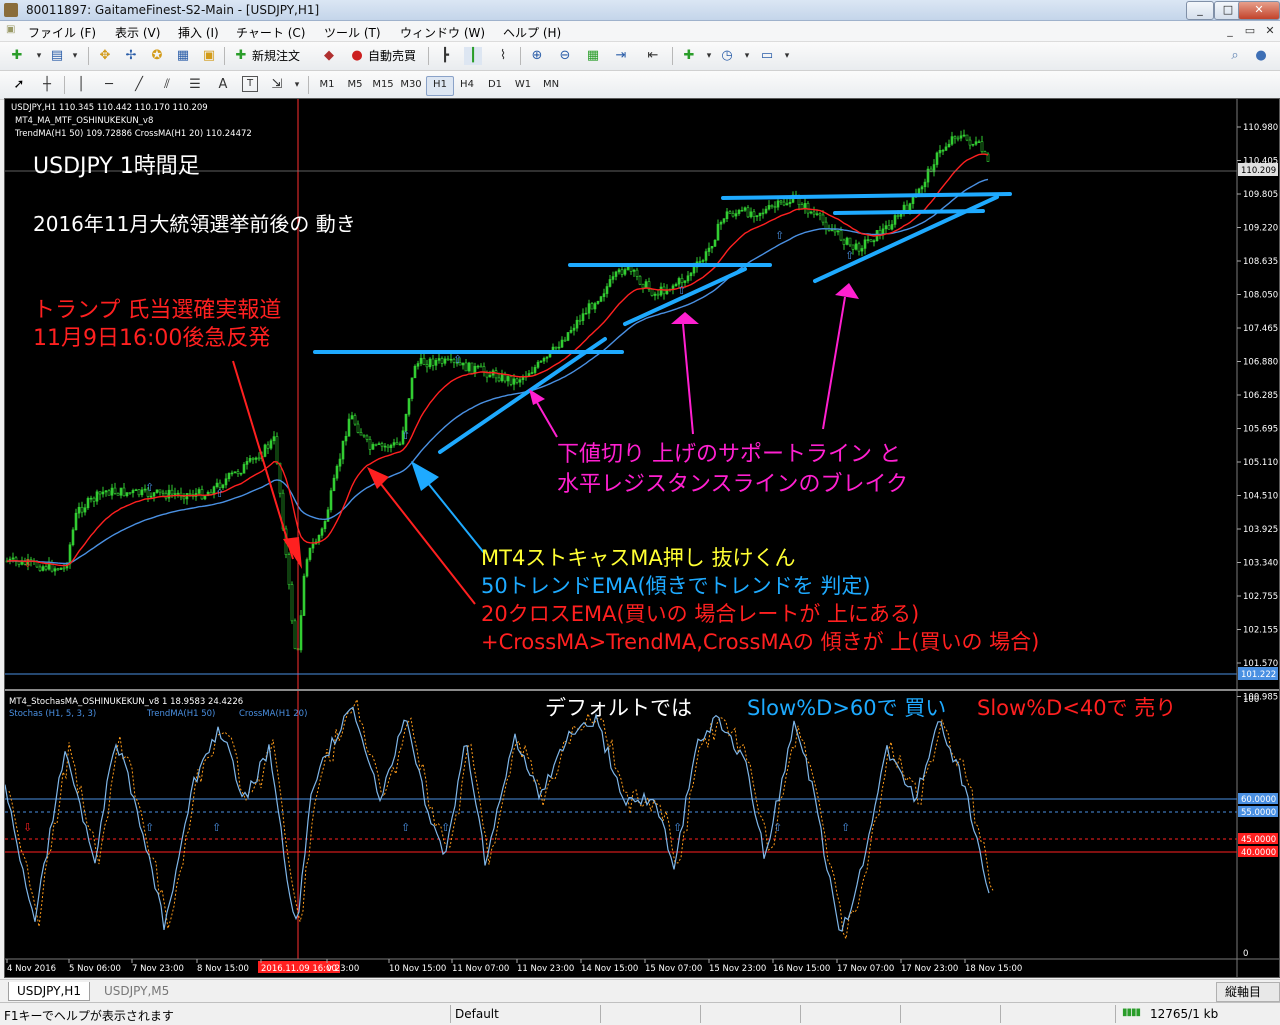  I want to click on tile-windows-icon: ▦, so click(593, 56).